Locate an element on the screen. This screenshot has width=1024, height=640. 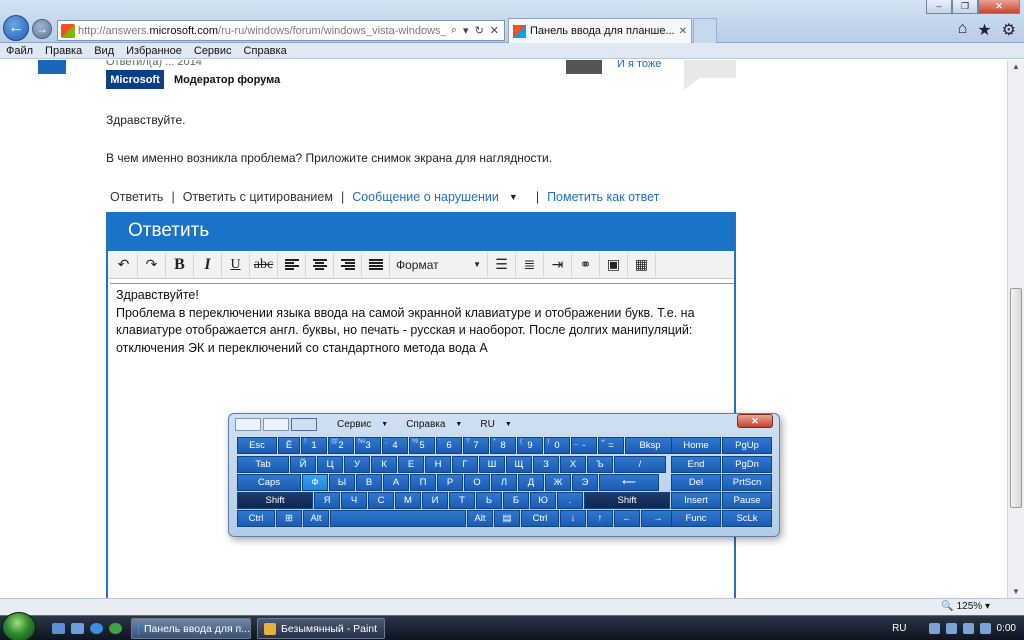
underline-button: U is located at coordinates (236, 264).